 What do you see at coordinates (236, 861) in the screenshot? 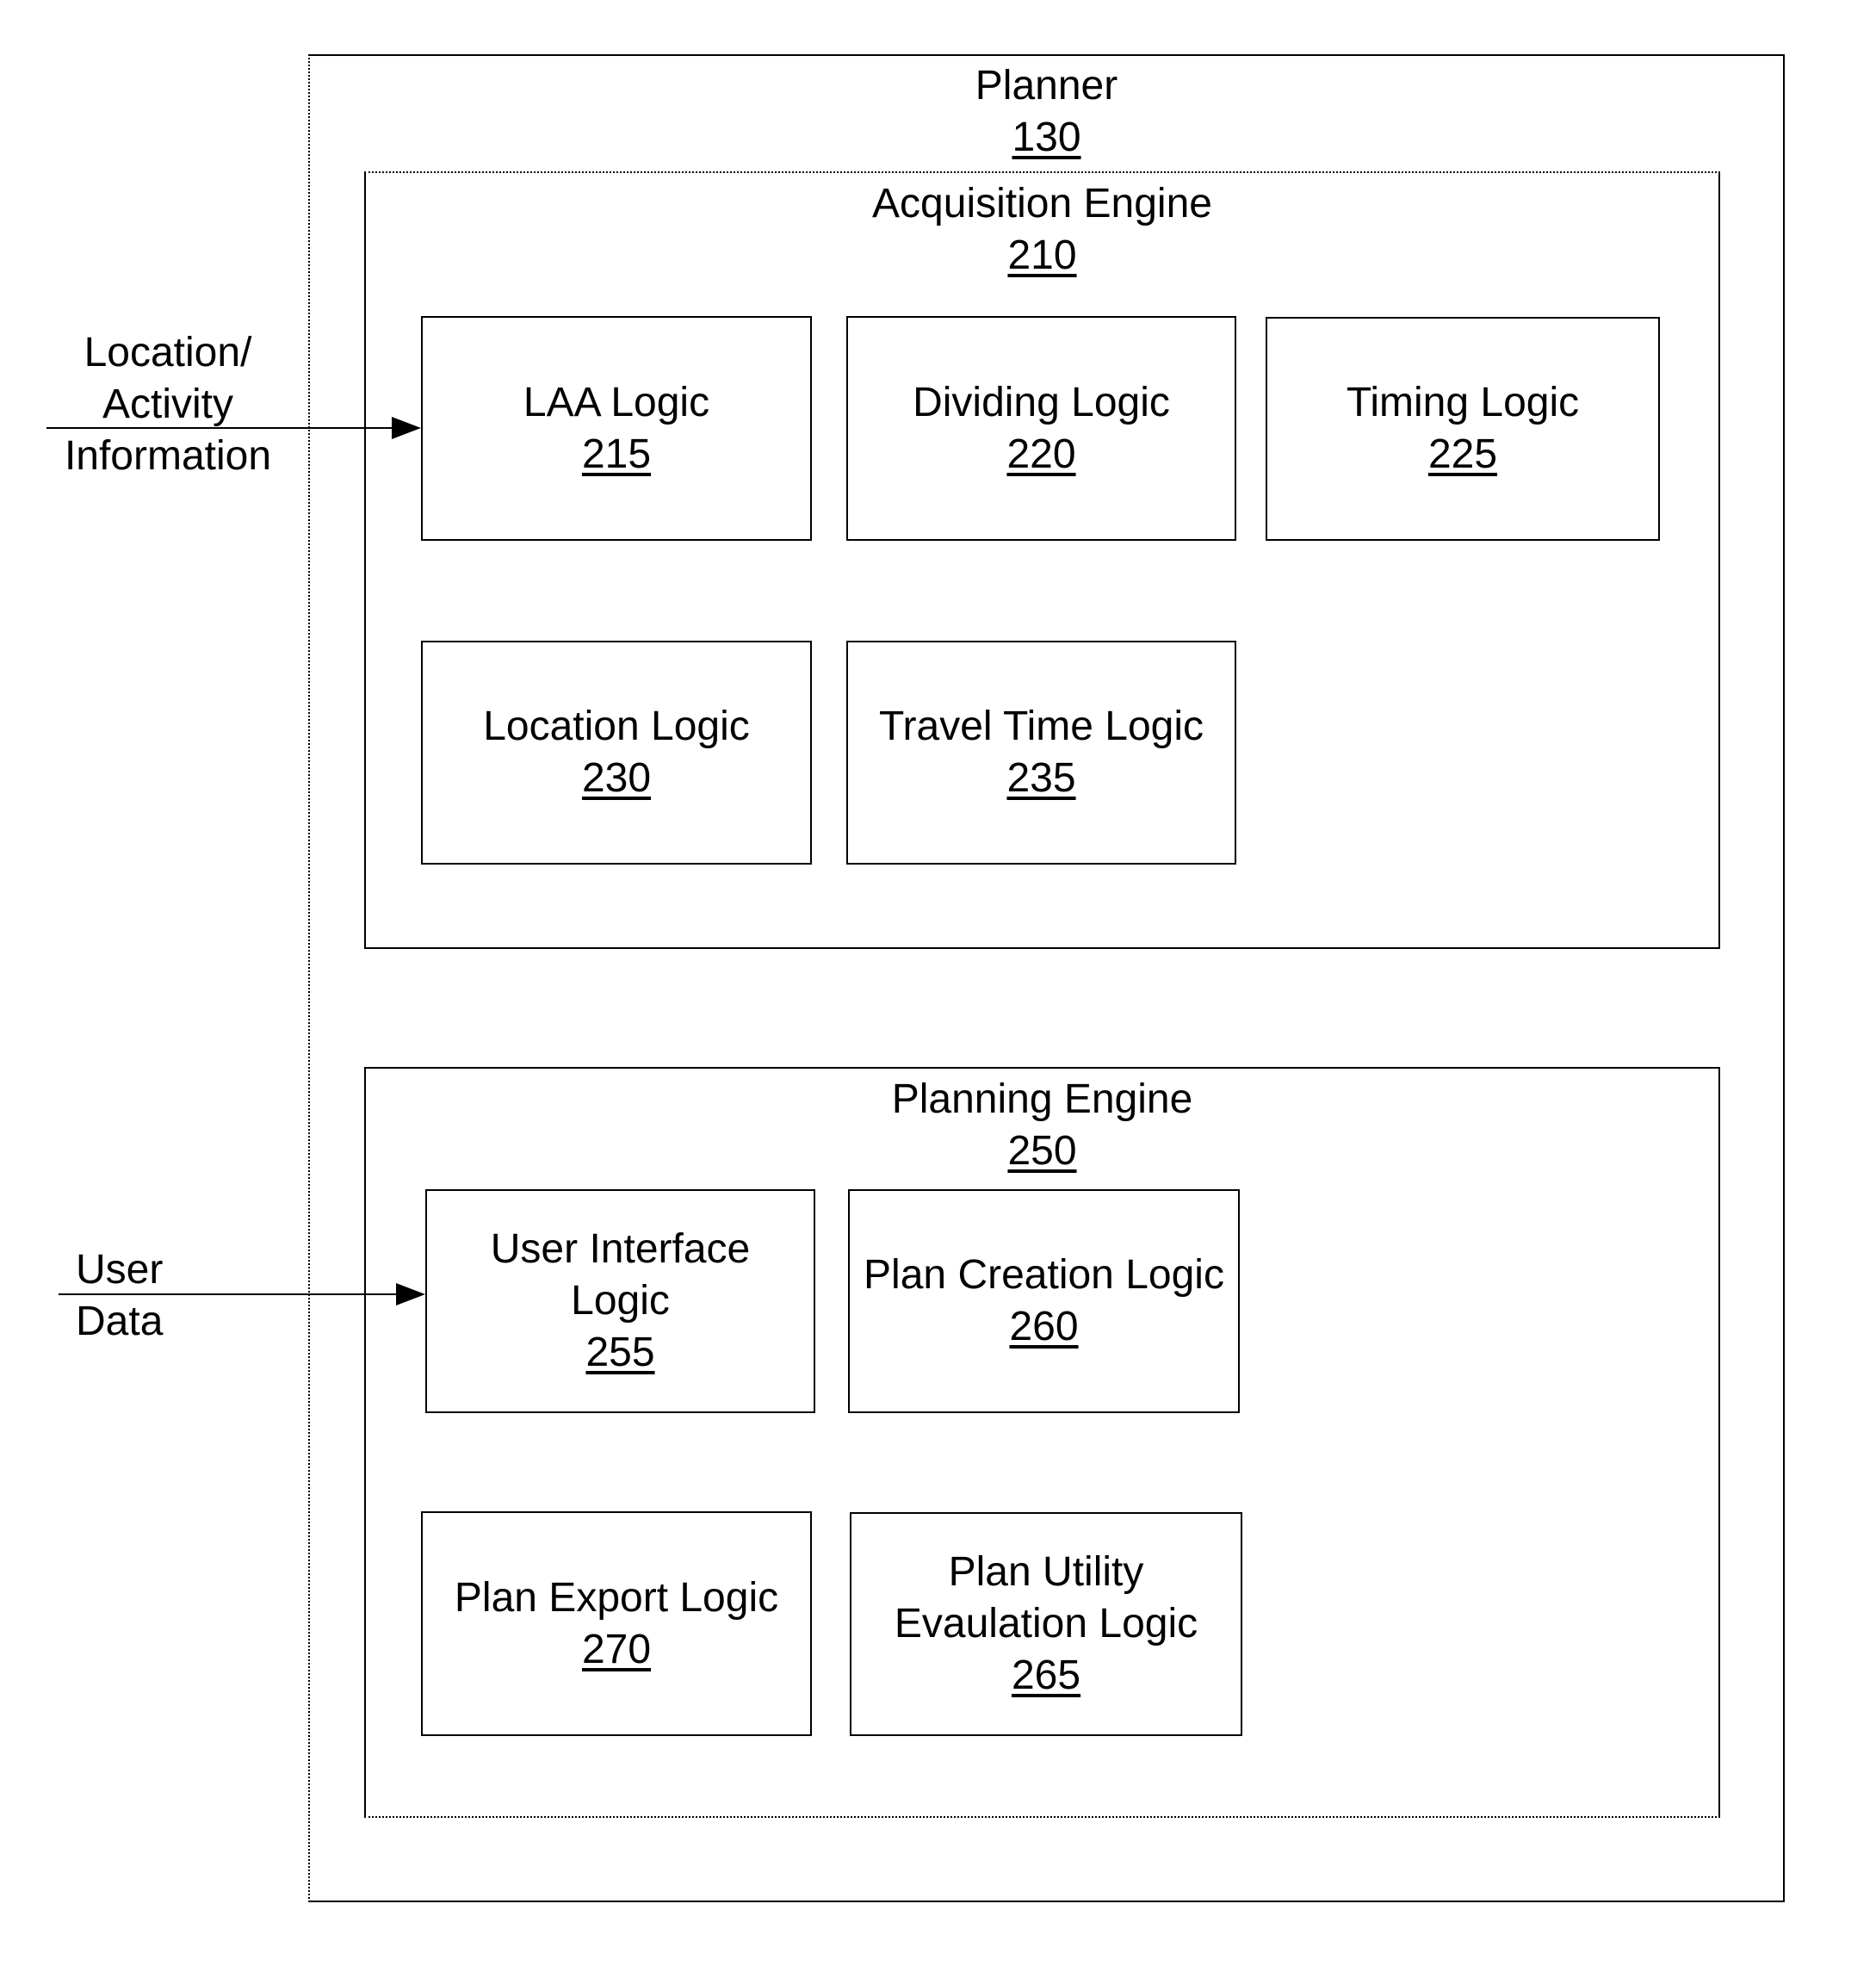
I see `connector-arrows` at bounding box center [236, 861].